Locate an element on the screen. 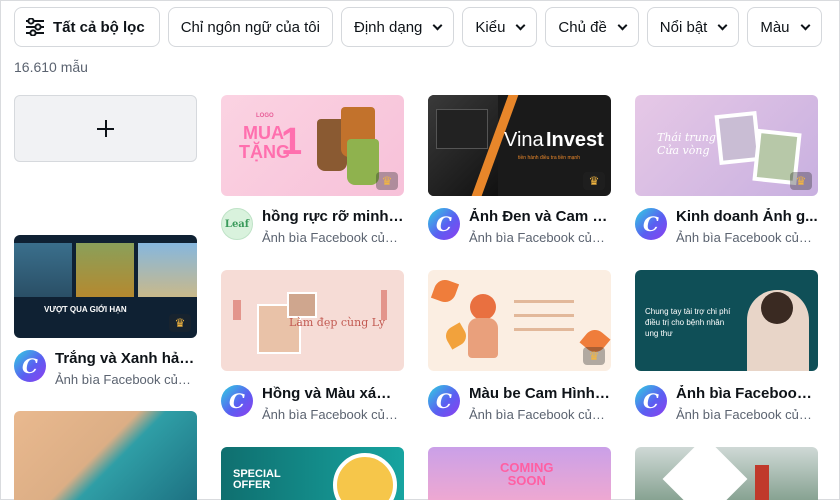 This screenshot has width=840, height=500. color-filter: Màu is located at coordinates (784, 27).